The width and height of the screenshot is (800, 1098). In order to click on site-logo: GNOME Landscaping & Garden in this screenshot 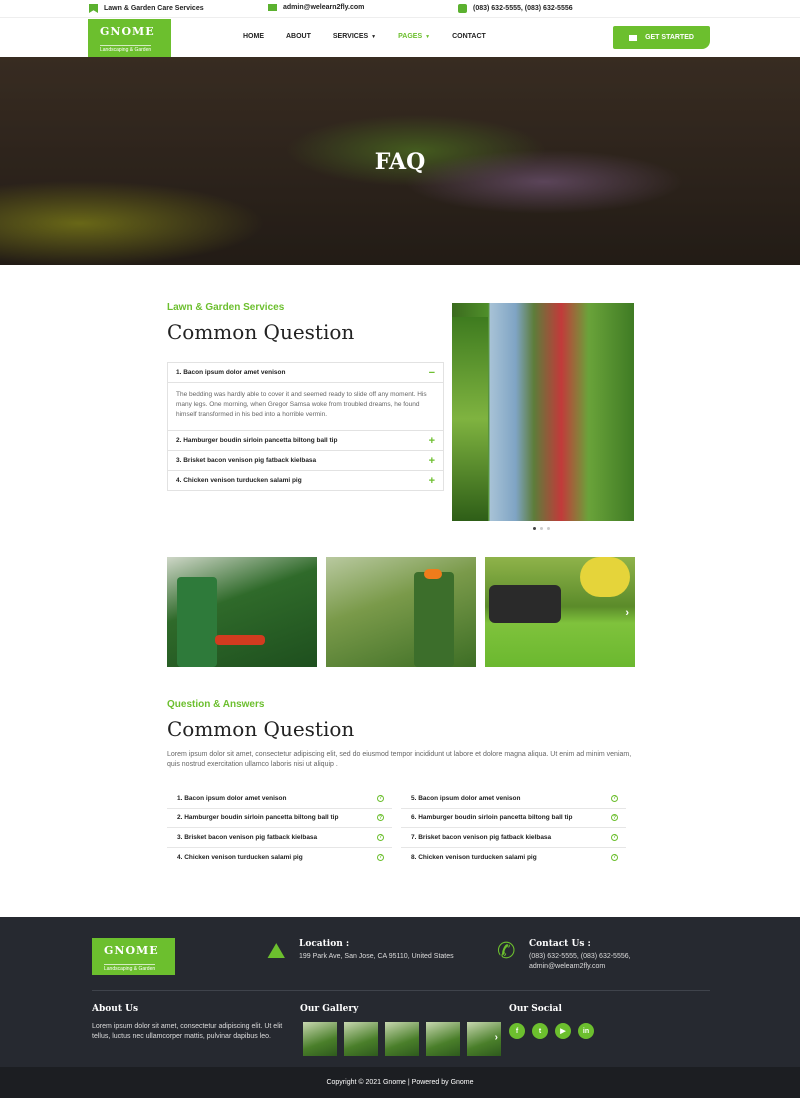, I will do `click(129, 38)`.